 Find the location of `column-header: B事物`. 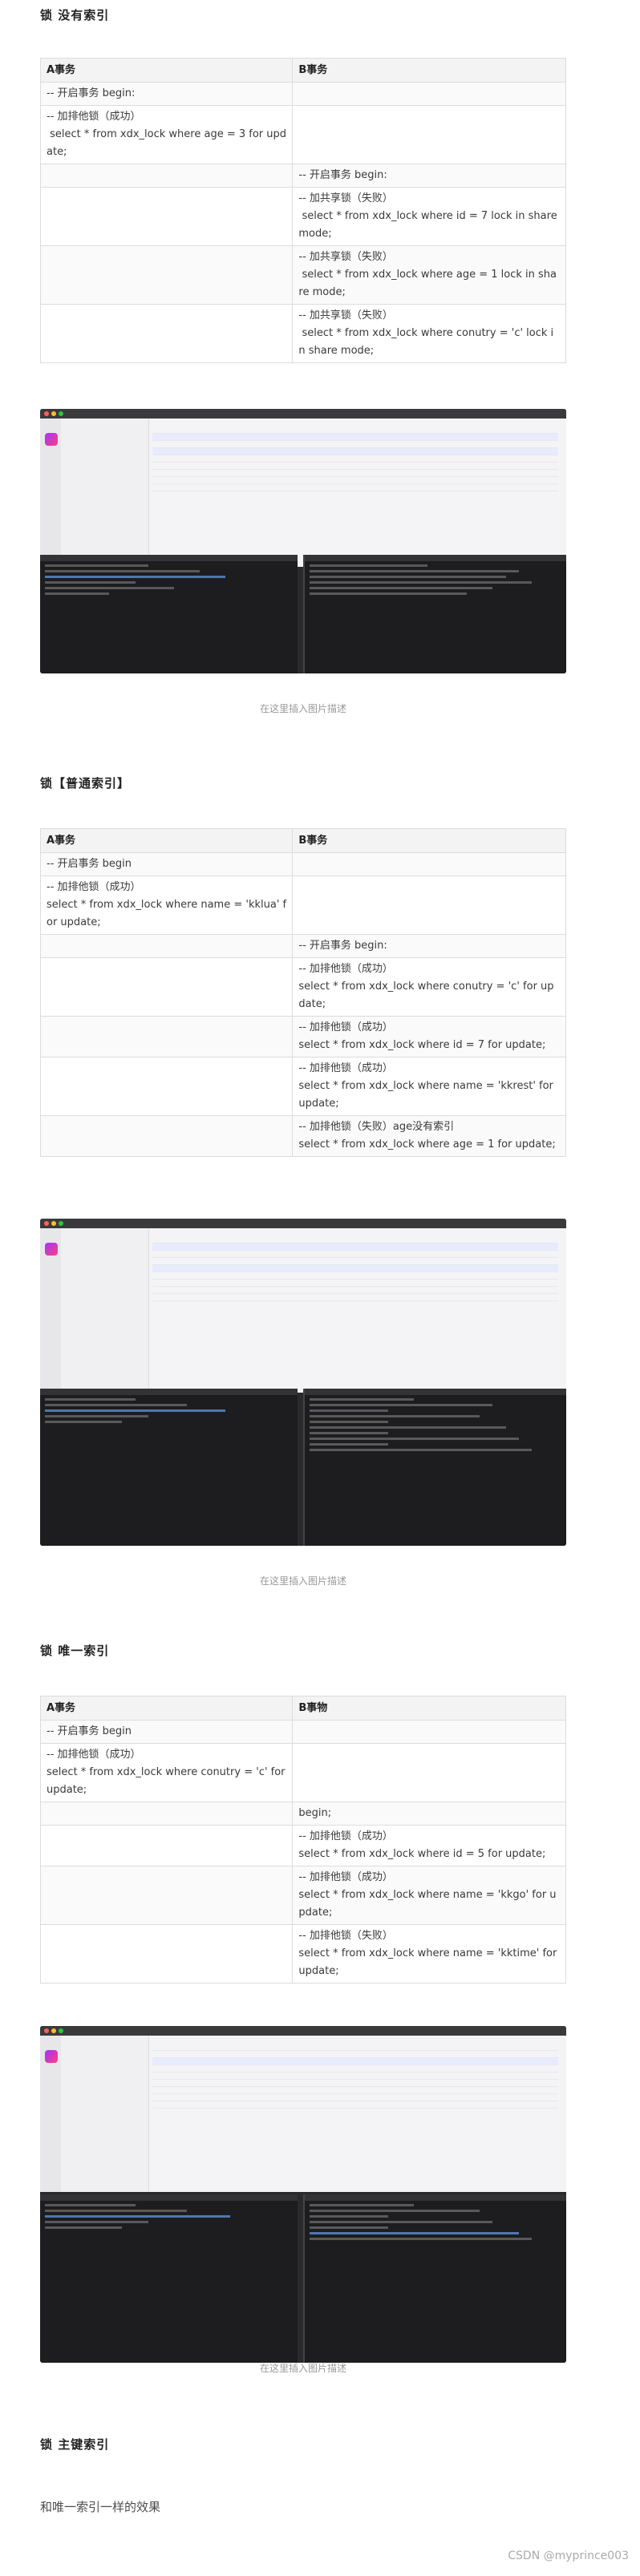

column-header: B事物 is located at coordinates (429, 1708).